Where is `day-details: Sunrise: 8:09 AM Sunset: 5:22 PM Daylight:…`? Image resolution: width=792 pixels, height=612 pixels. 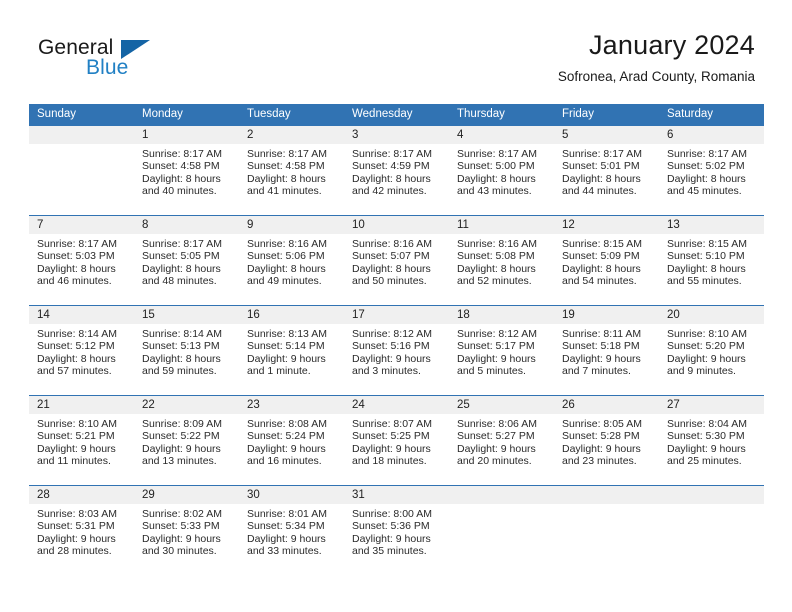
day-details: Sunrise: 8:09 AM Sunset: 5:22 PM Daylight:… is located at coordinates (186, 441).